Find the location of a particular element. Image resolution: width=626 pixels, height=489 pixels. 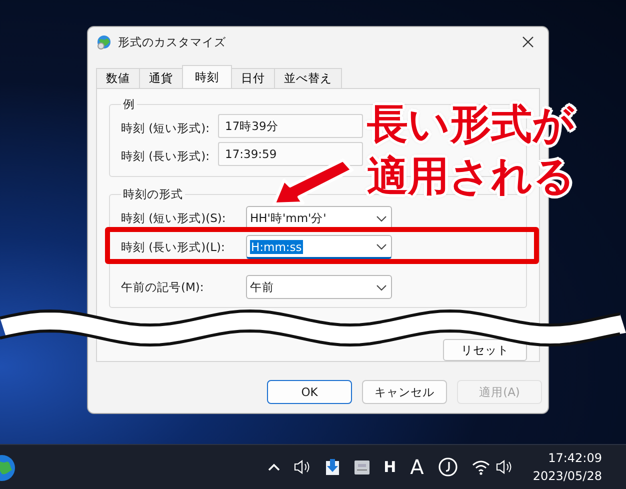

keyboard-icon is located at coordinates (362, 467).